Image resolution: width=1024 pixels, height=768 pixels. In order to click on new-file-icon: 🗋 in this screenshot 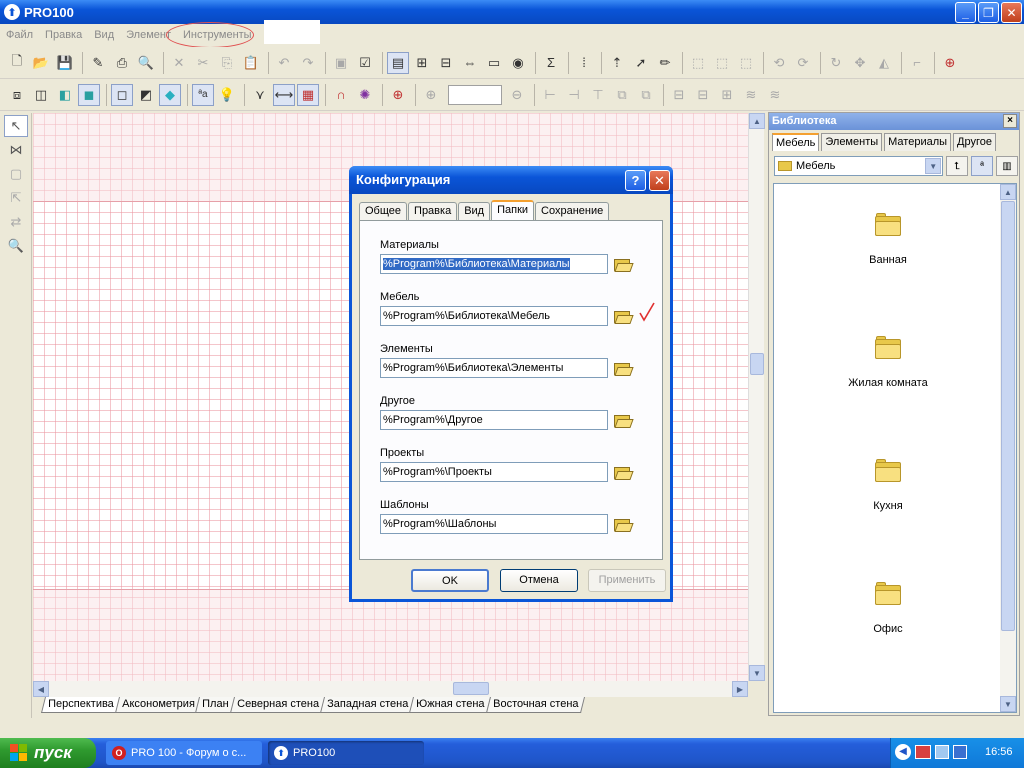, I will do `click(17, 63)`.